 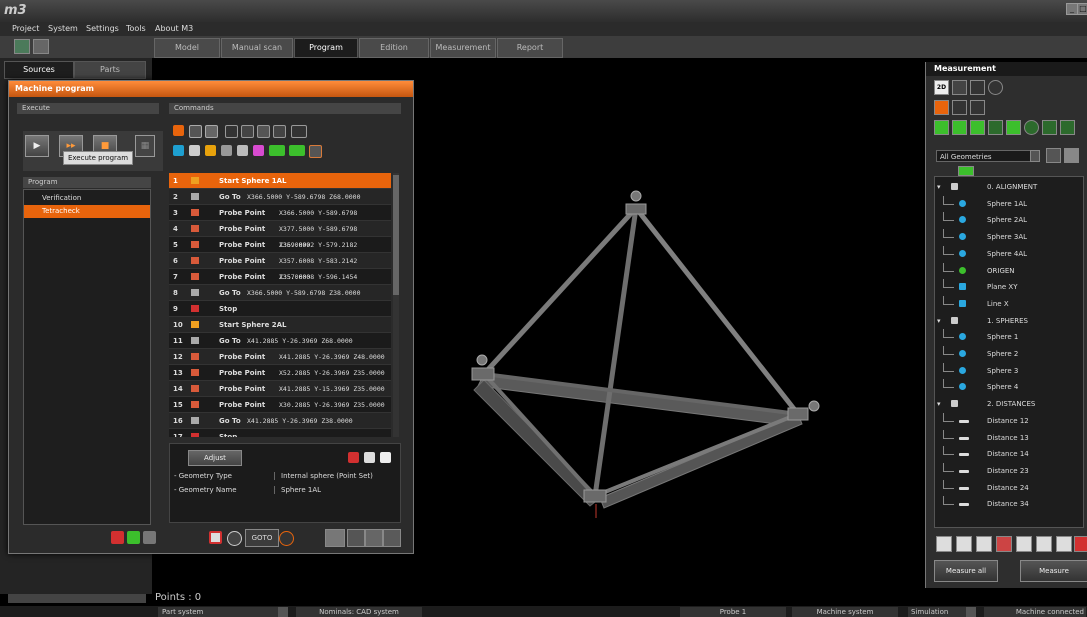 I want to click on point-icon, so click(x=231, y=131).